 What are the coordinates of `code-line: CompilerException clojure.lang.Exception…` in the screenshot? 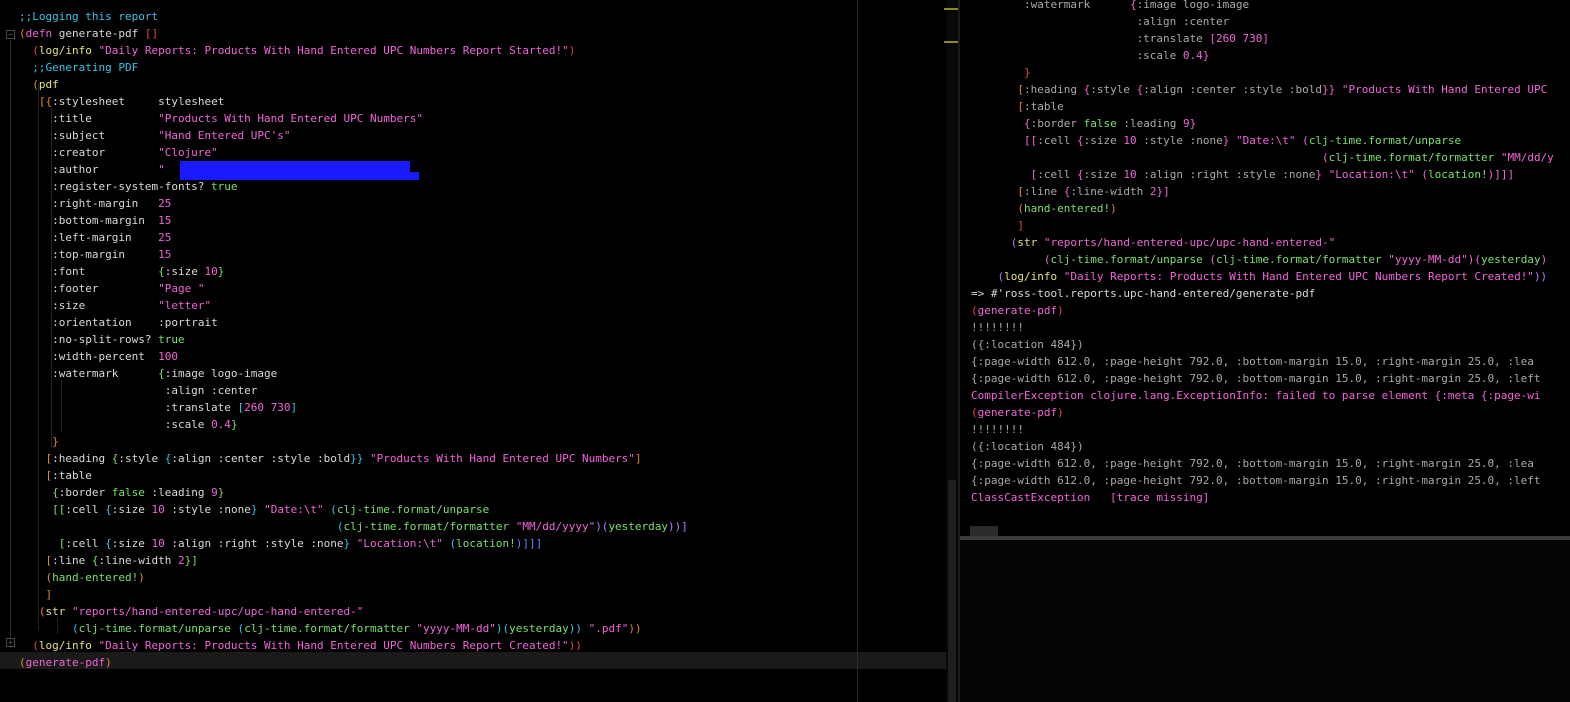 It's located at (1256, 395).